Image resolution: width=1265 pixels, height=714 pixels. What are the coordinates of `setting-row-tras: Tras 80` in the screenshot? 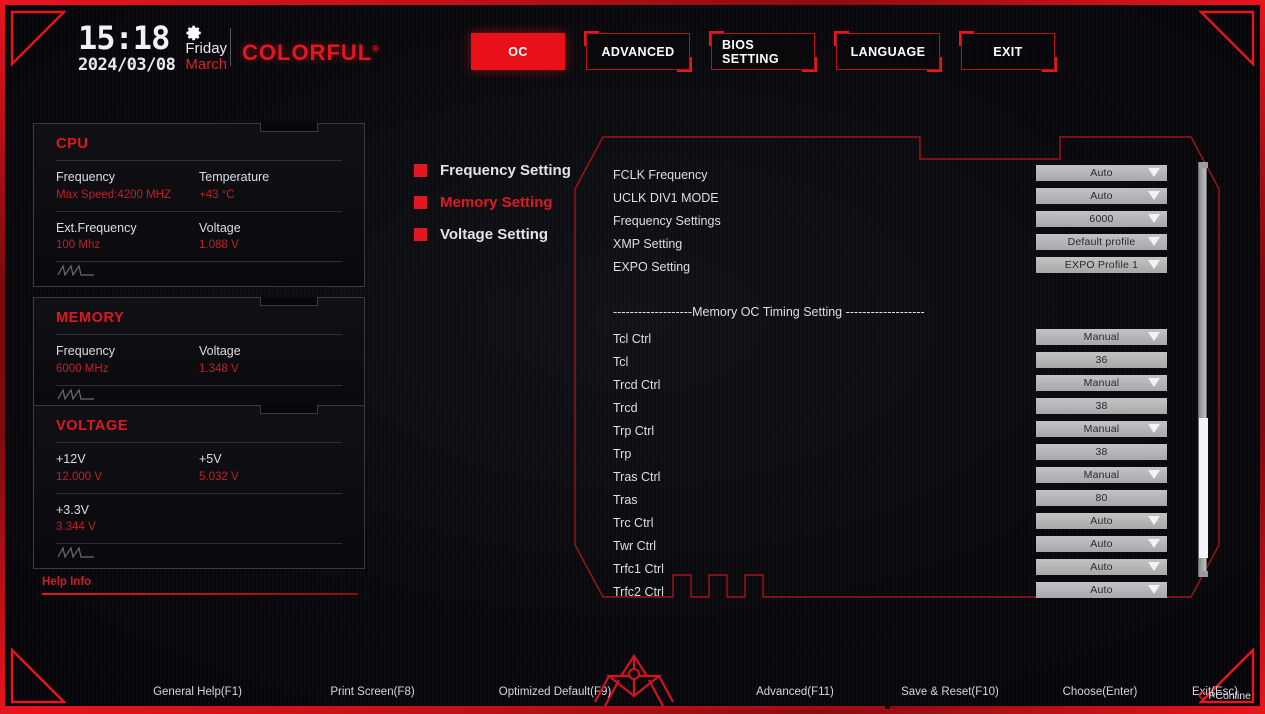 It's located at (905, 499).